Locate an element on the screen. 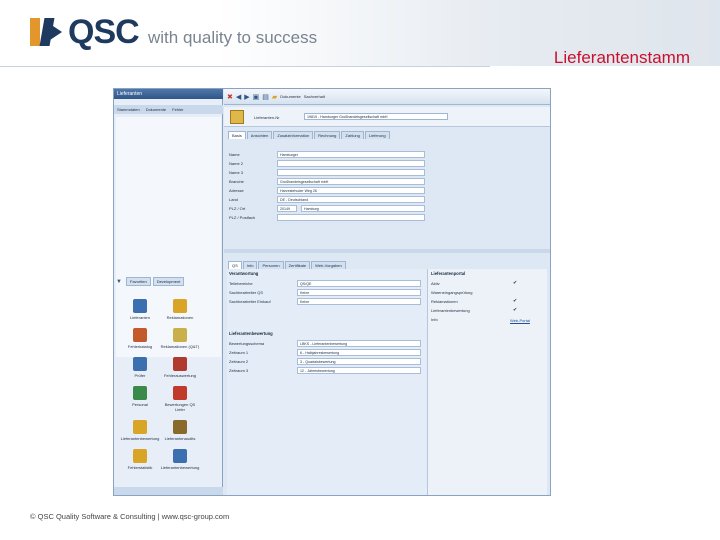 This screenshot has height=540, width=720. supplier-number-label: Lieferanten-Nr is located at coordinates (267, 117).